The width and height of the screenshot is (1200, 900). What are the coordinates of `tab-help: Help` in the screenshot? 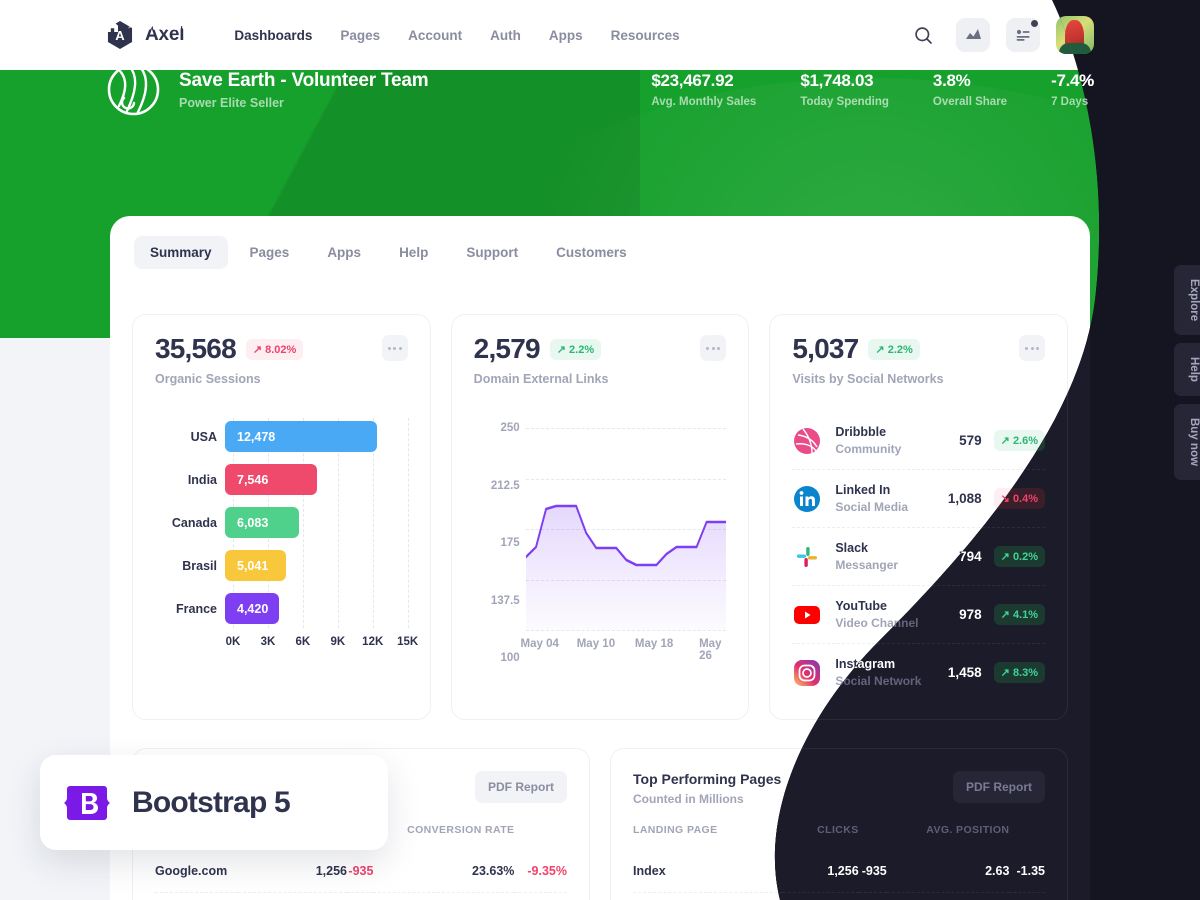 It's located at (413, 252).